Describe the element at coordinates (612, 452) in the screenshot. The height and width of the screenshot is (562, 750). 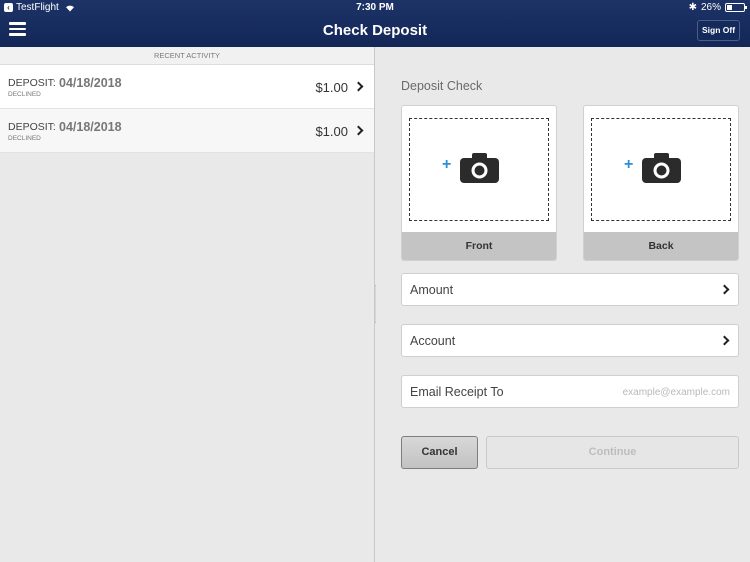
I see `continue-button: Continue` at that location.